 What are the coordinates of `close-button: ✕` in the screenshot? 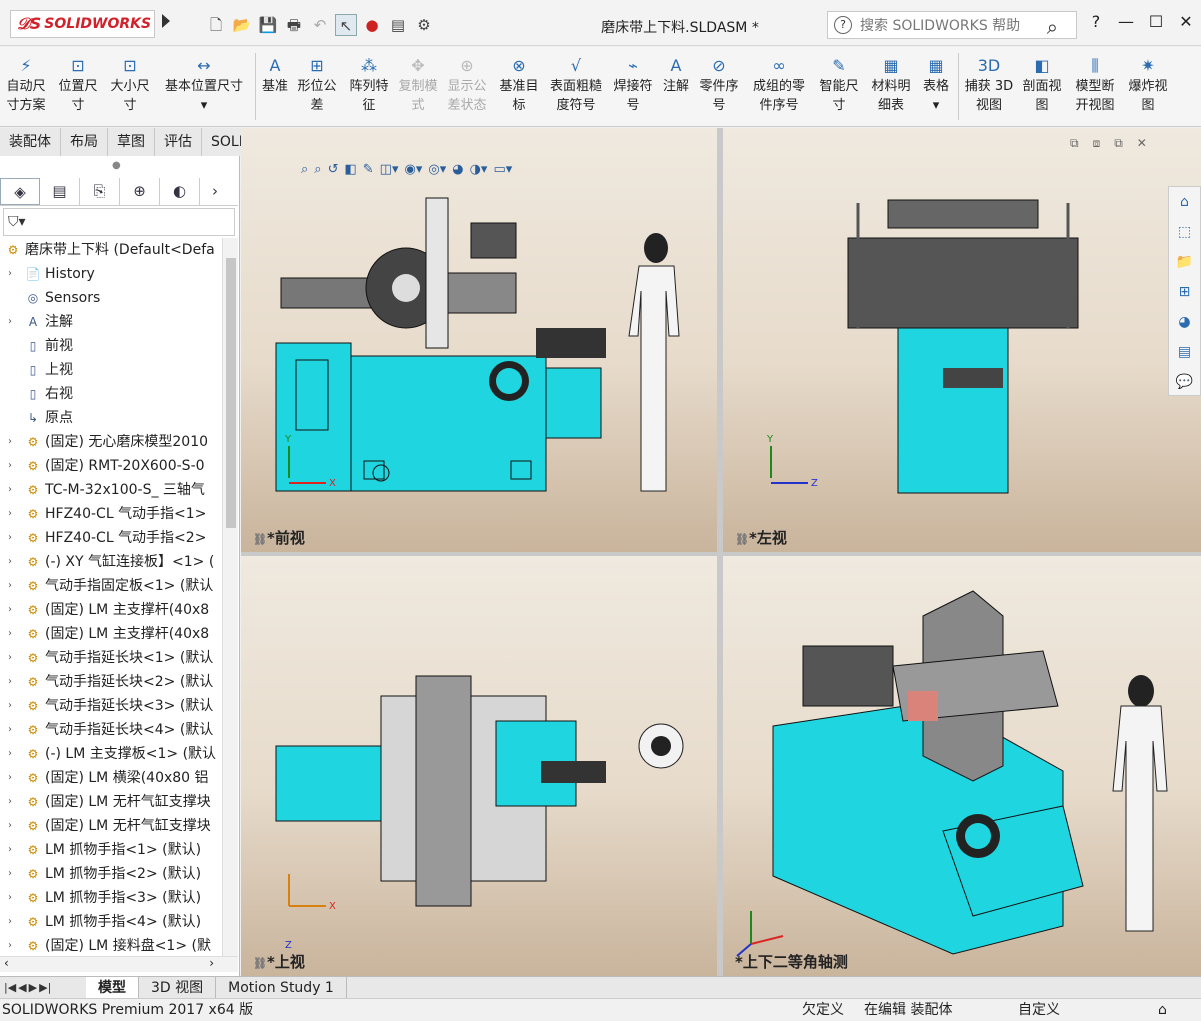 It's located at (1186, 21).